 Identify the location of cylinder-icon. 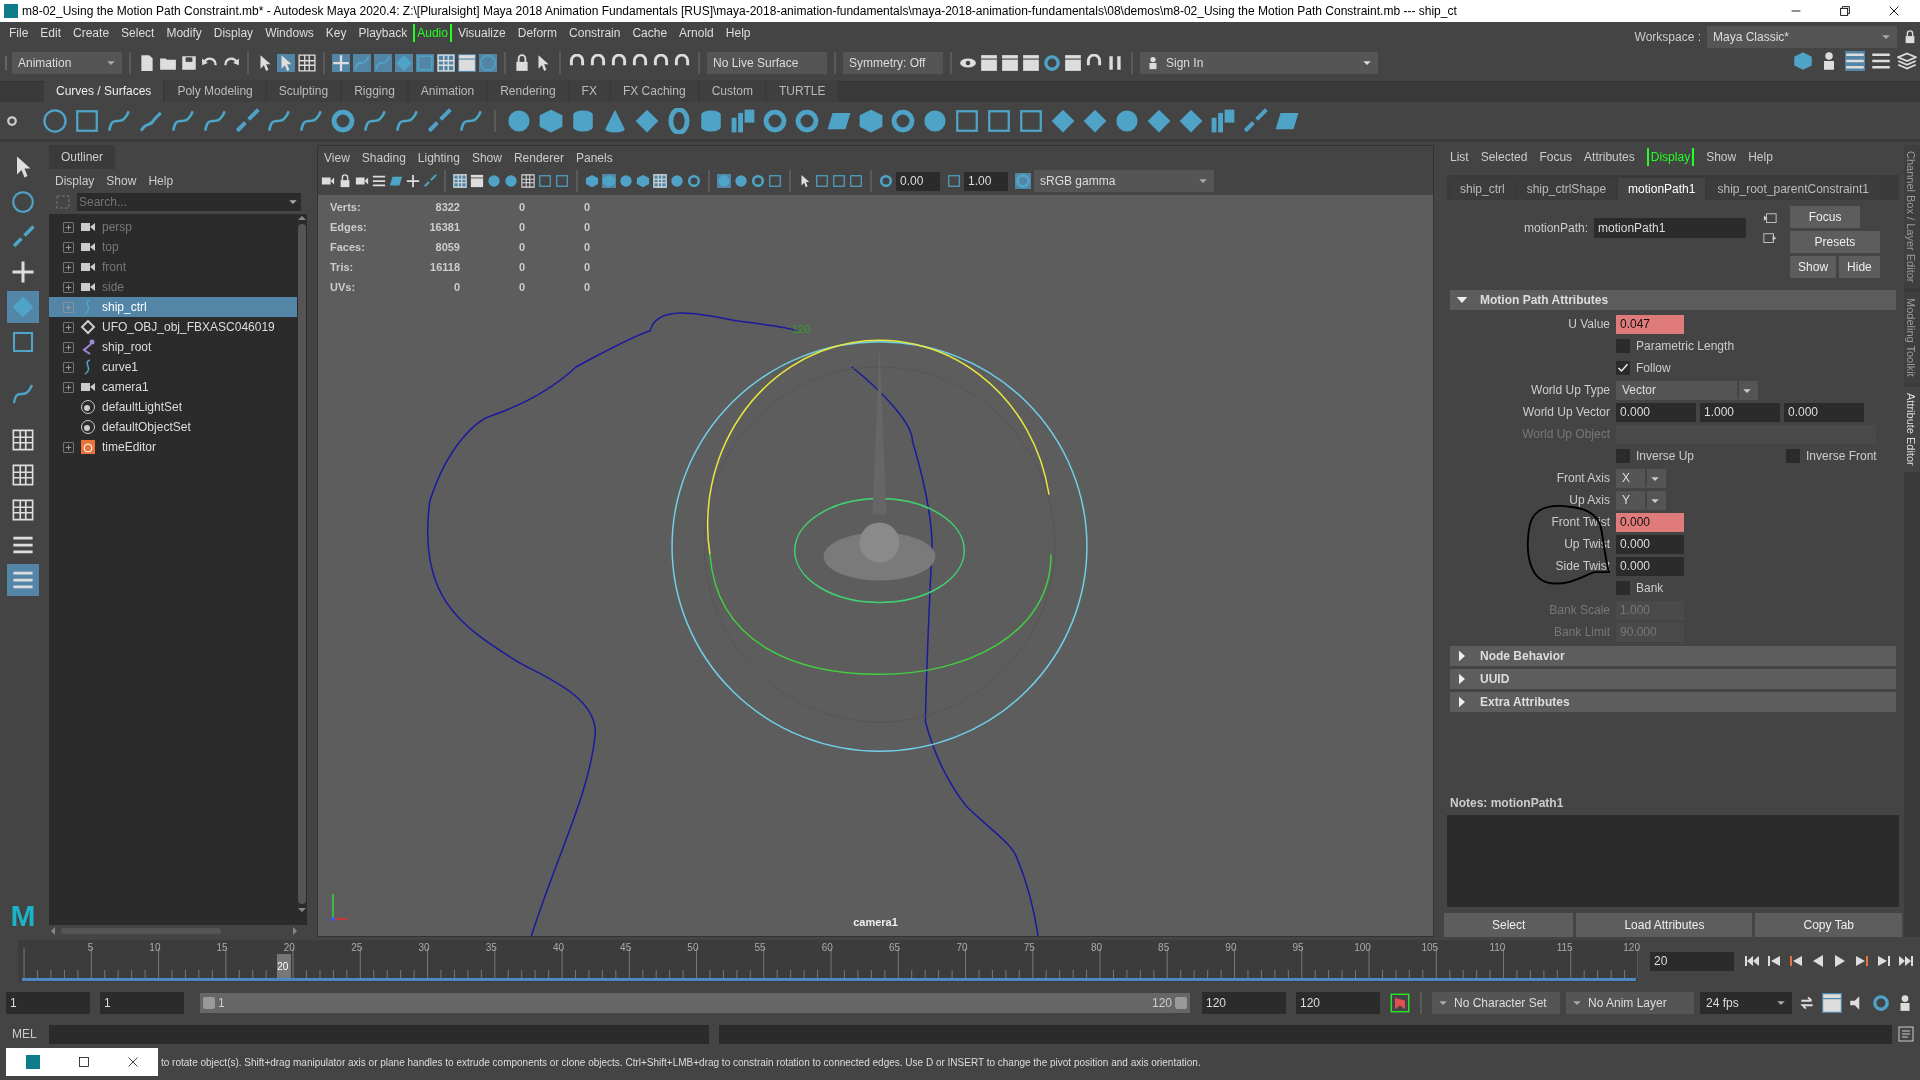
(711, 120).